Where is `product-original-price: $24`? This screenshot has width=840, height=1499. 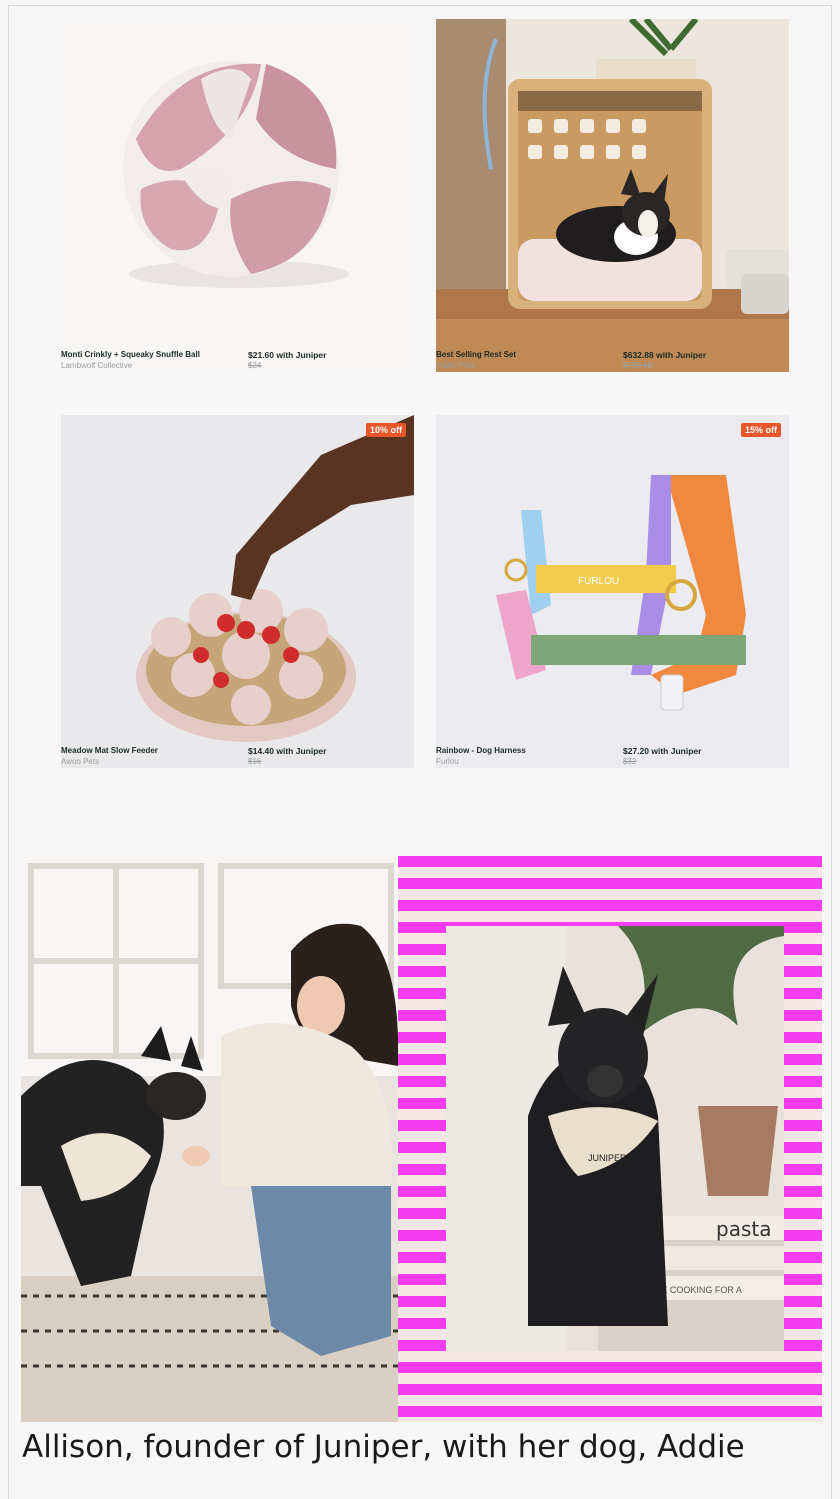
product-original-price: $24 is located at coordinates (255, 365).